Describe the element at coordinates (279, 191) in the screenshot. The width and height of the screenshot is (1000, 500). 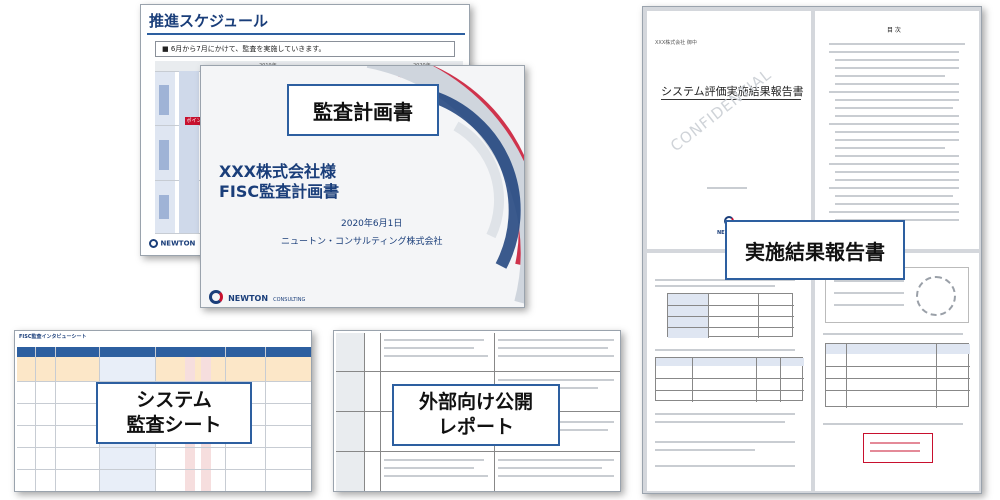
I see `cover-title-line2: FISC監査計画書` at that location.